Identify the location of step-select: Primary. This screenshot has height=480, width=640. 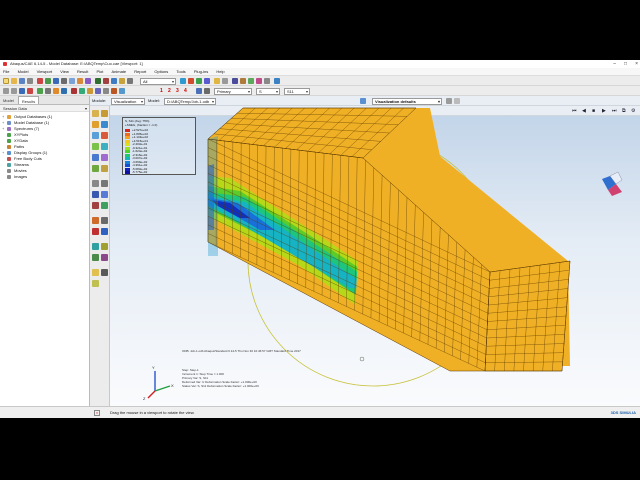
(233, 91).